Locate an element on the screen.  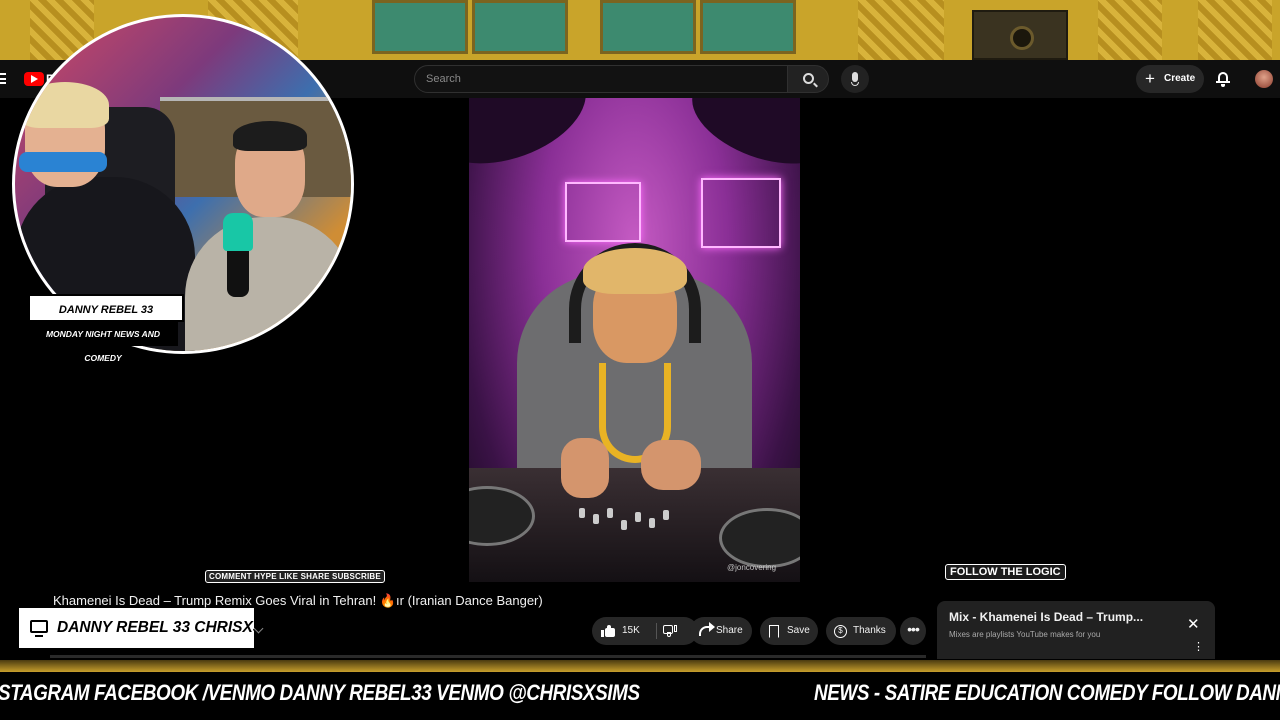
ticker-border is located at coordinates (640, 666).